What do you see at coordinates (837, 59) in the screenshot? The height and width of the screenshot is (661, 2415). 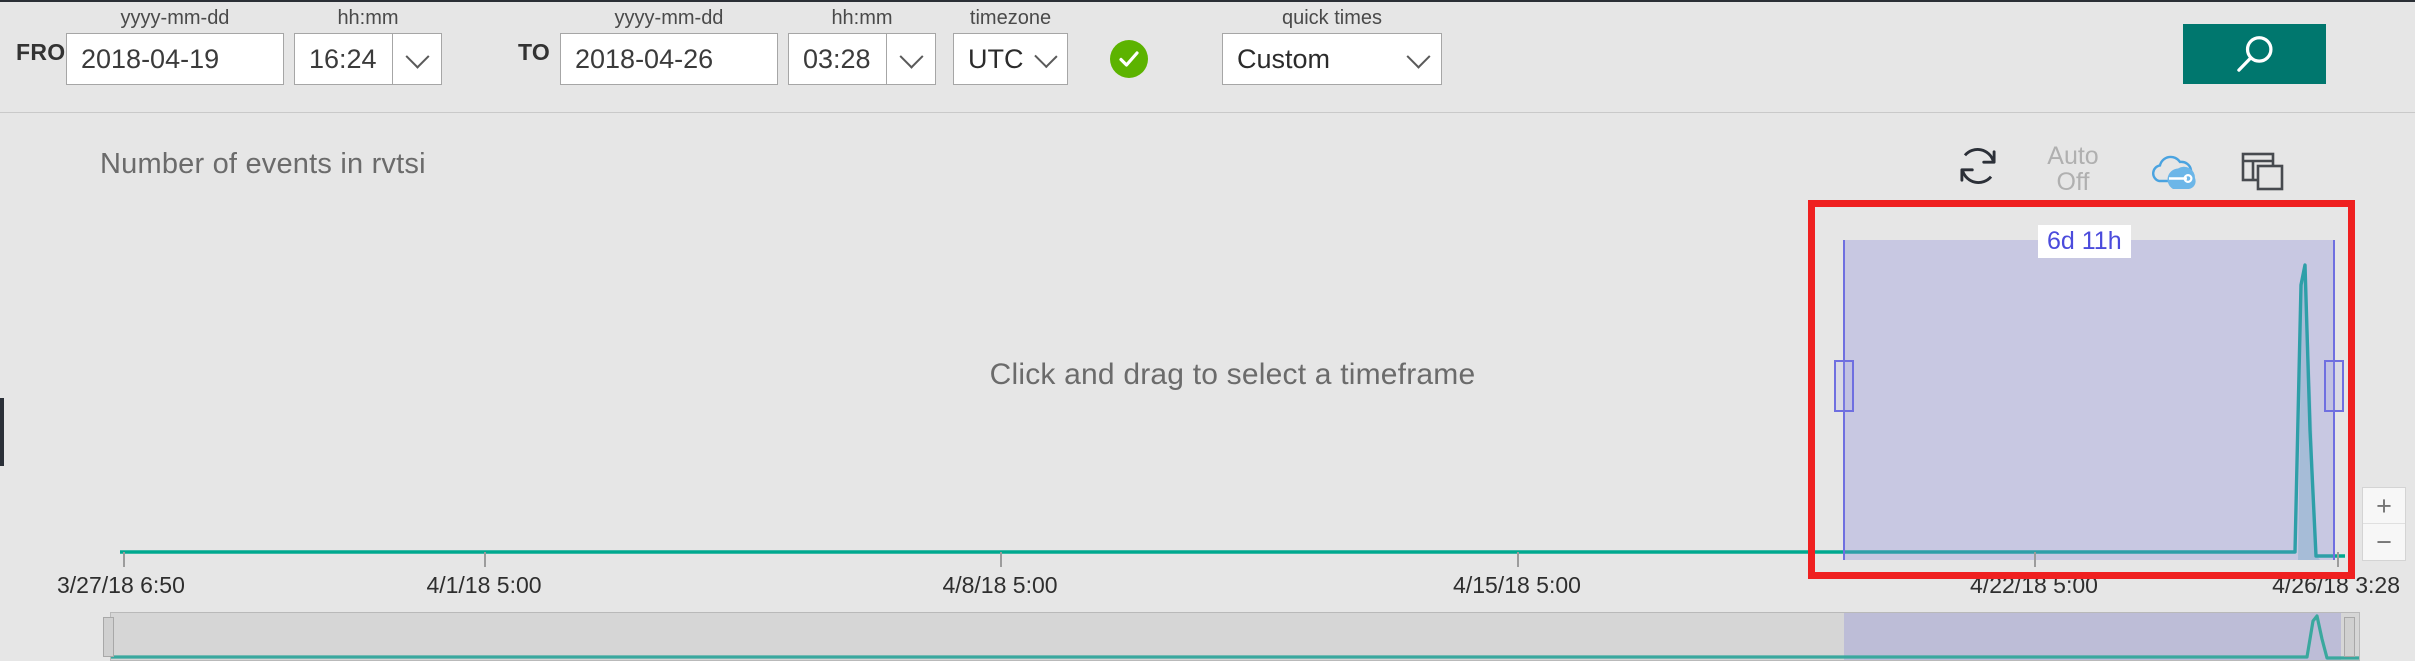 I see `to-time-input: 03:28` at bounding box center [837, 59].